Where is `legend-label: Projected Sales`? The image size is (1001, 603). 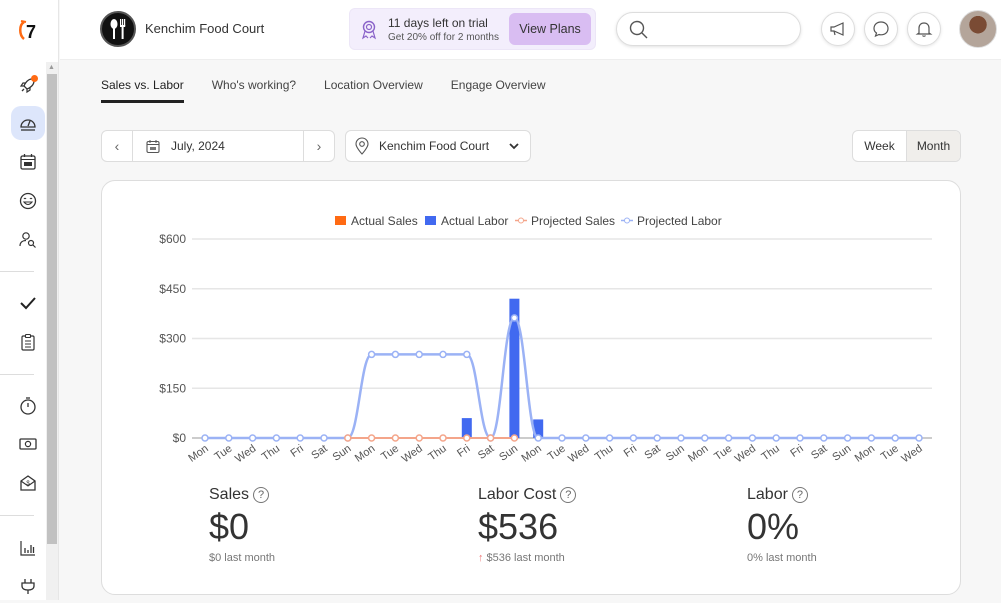 legend-label: Projected Sales is located at coordinates (573, 221).